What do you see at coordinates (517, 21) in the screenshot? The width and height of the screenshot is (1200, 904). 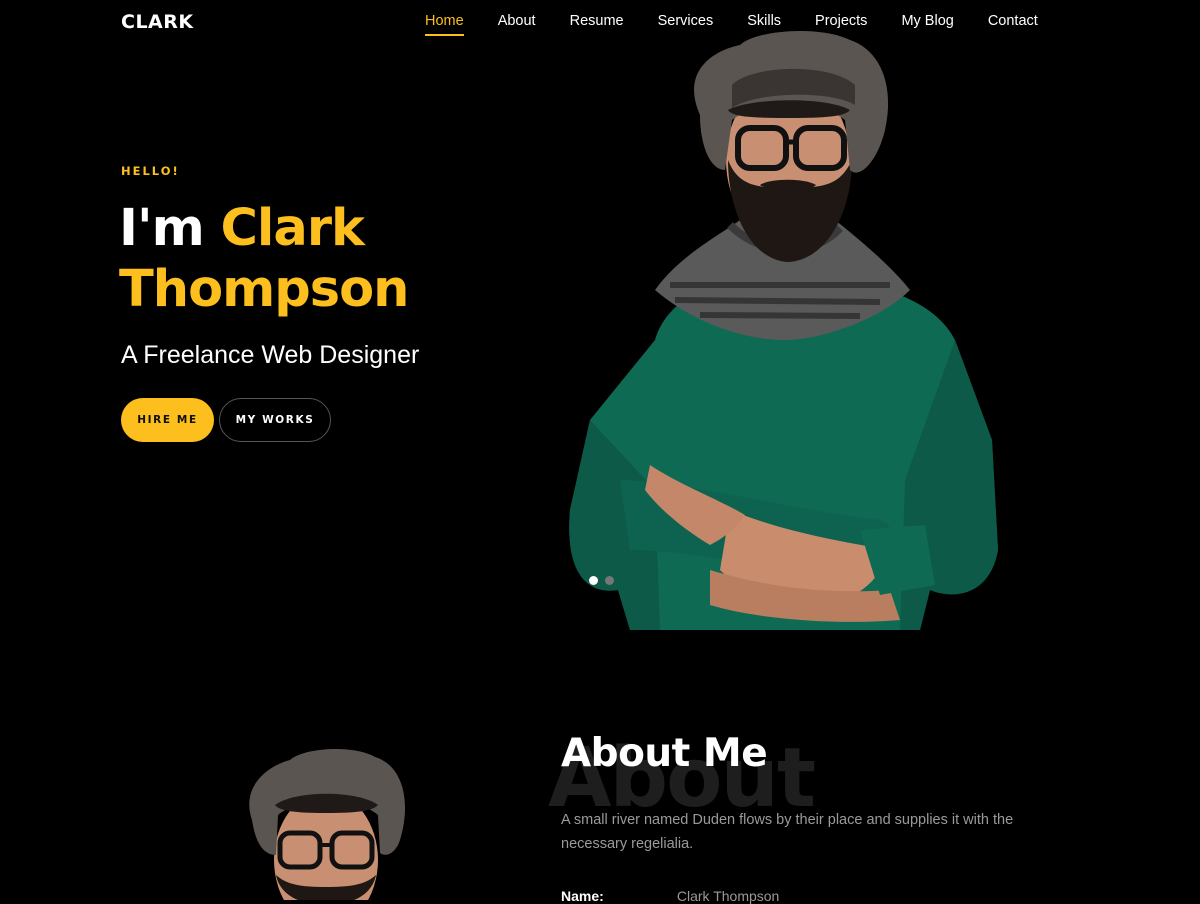 I see `nav-about: About` at bounding box center [517, 21].